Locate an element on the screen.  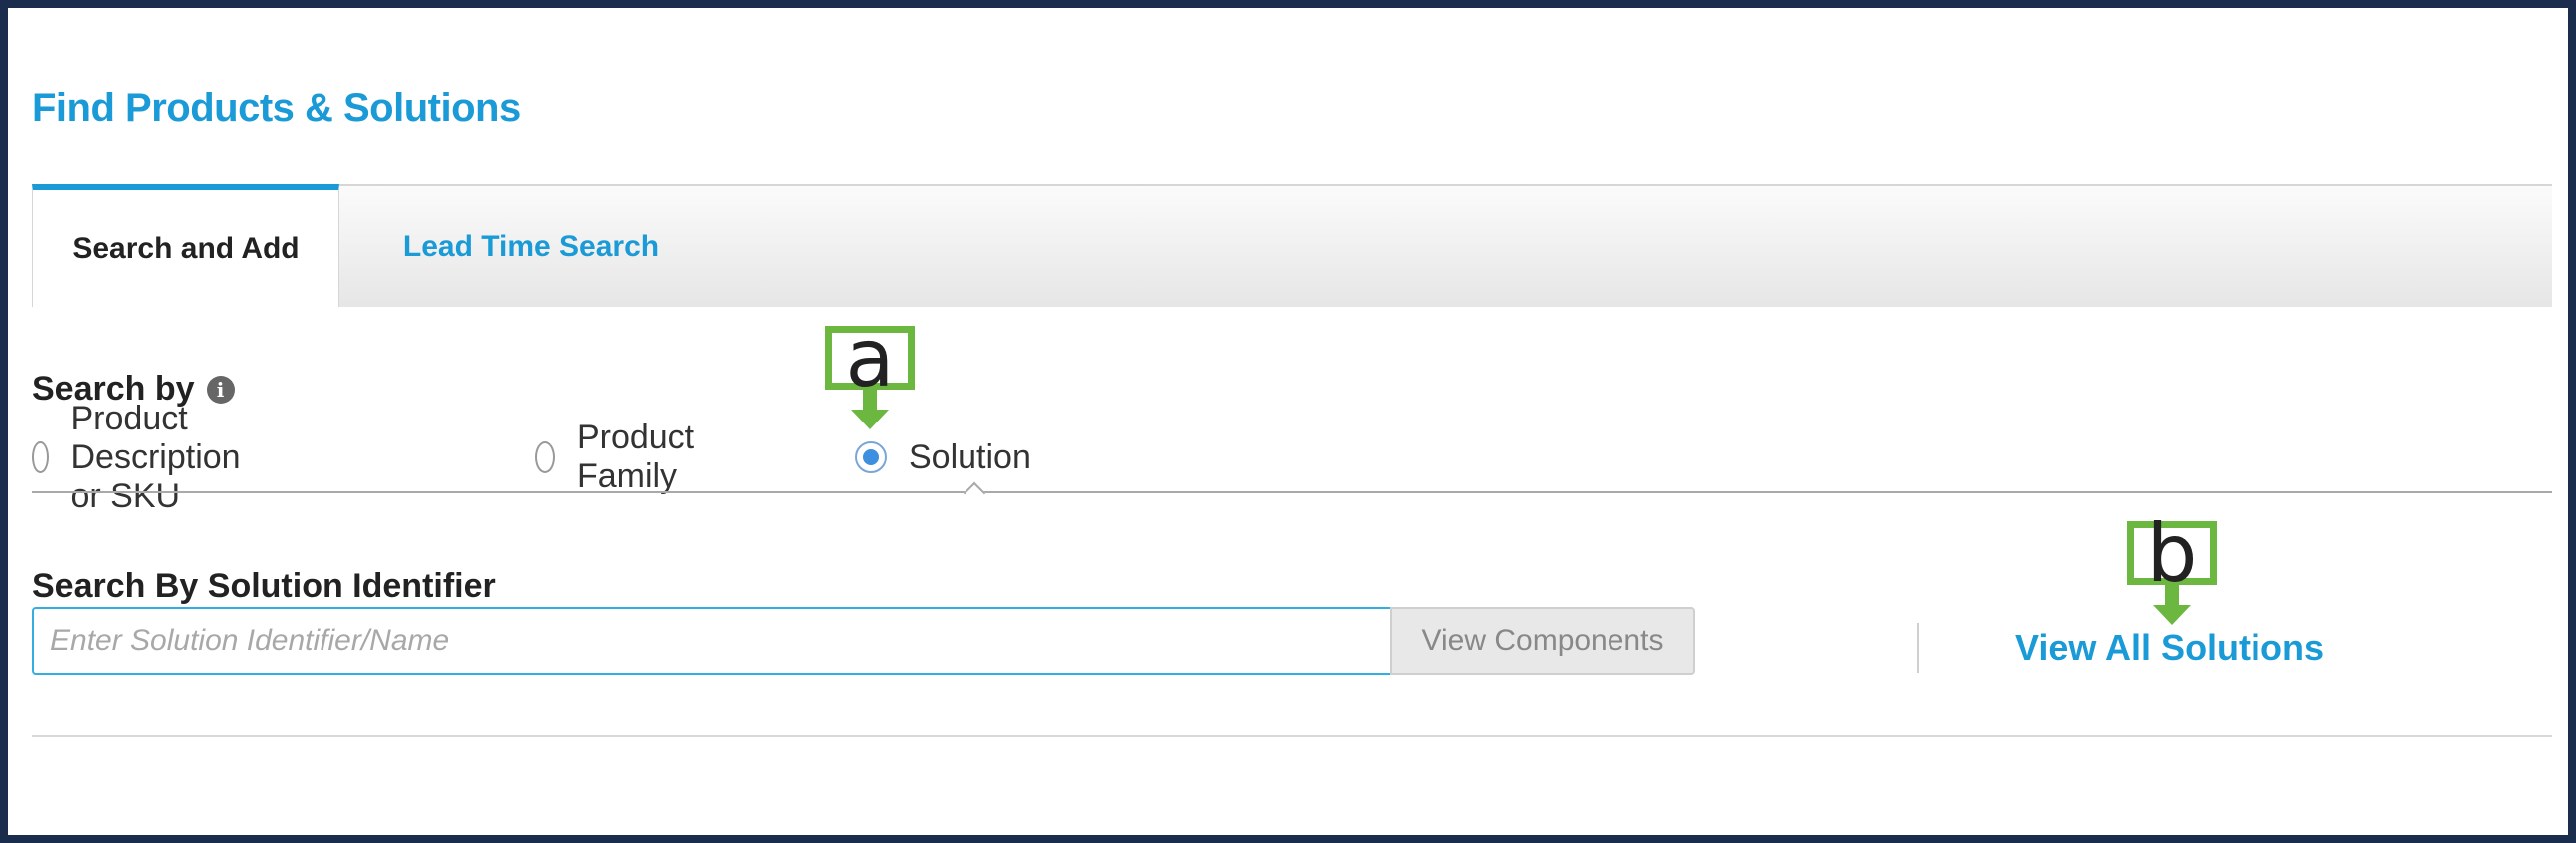
radio-label: Solution is located at coordinates (970, 457).